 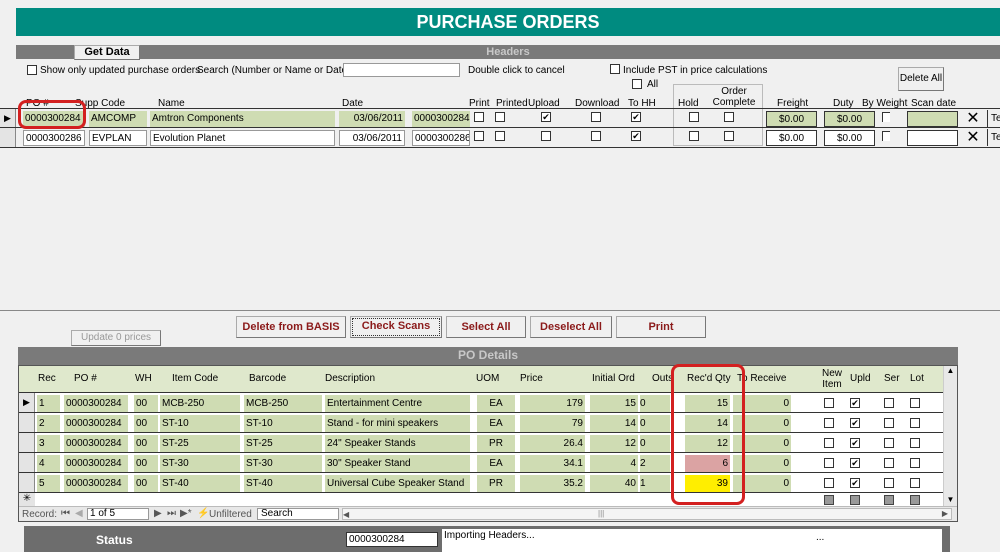 I want to click on dcol-ser: Ser, so click(x=892, y=378).